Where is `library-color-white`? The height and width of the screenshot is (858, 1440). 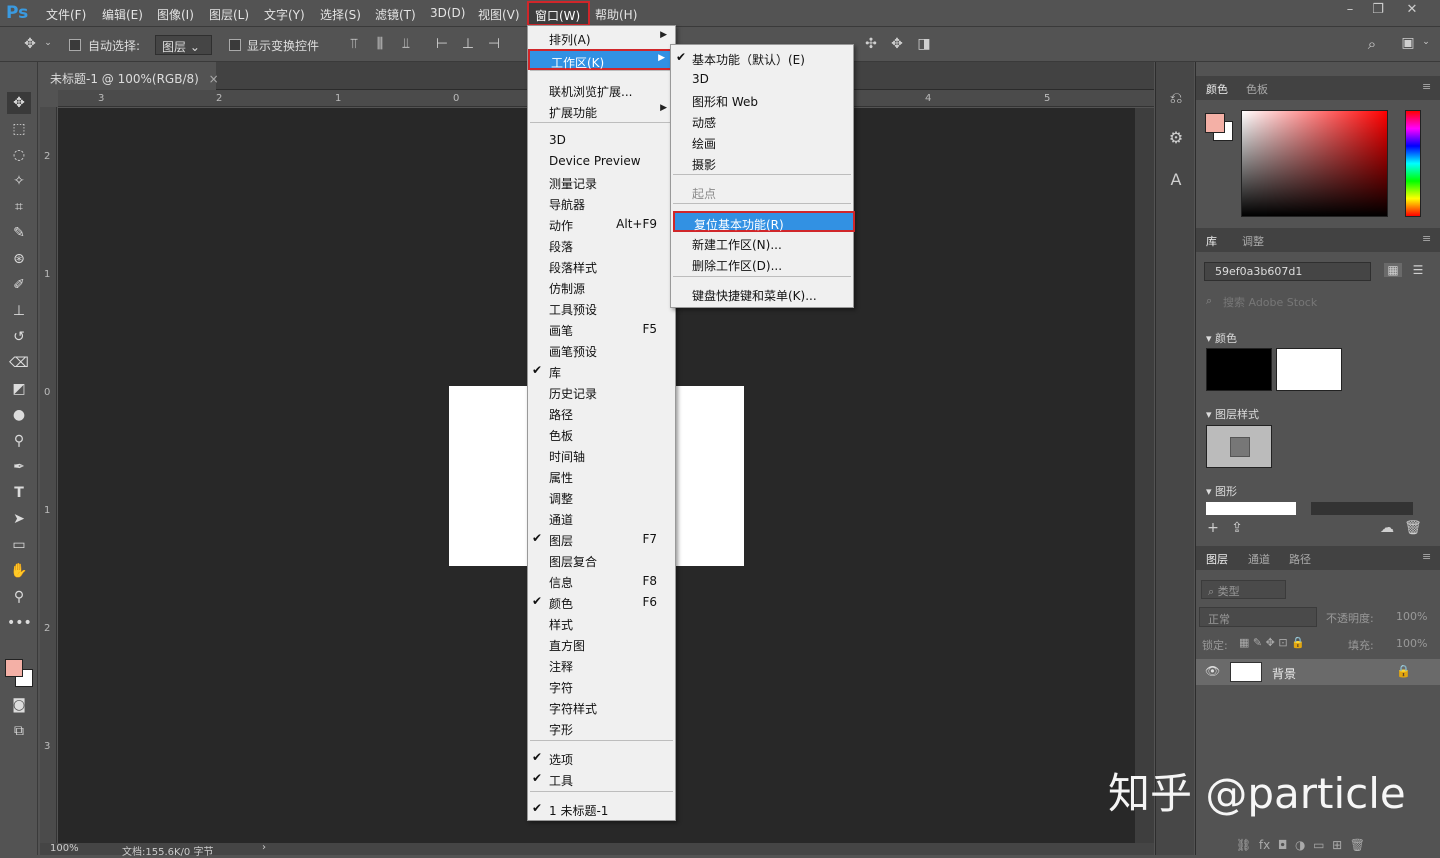
library-color-white is located at coordinates (1309, 369).